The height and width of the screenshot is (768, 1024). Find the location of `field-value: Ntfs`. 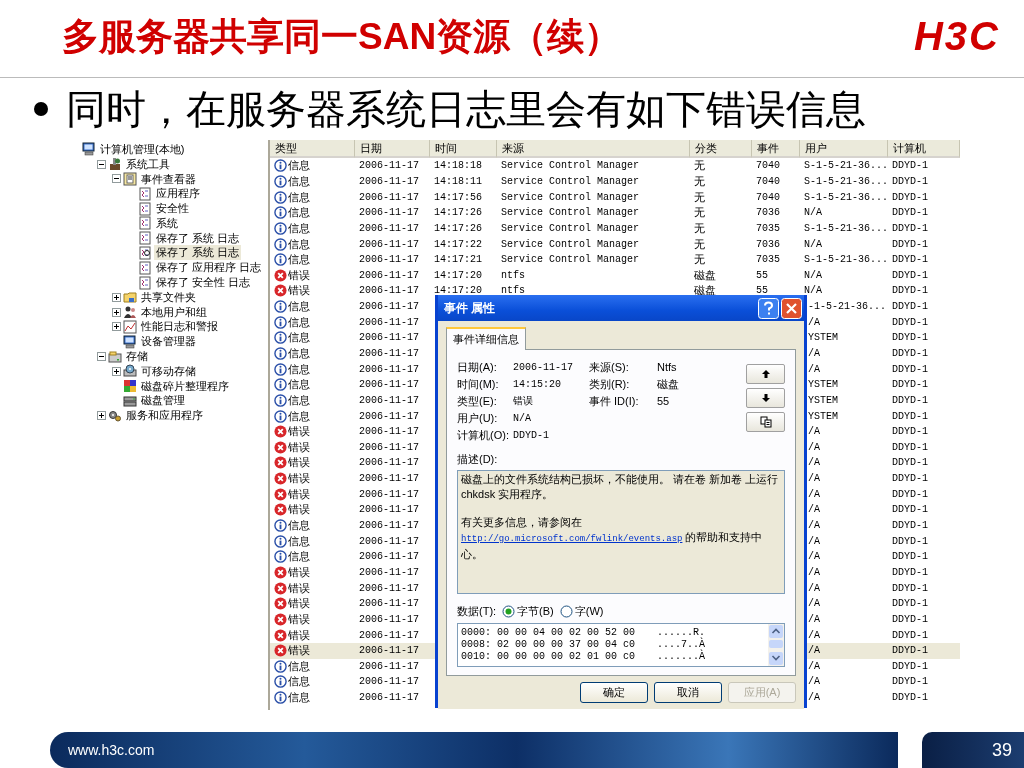

field-value: Ntfs is located at coordinates (667, 367).